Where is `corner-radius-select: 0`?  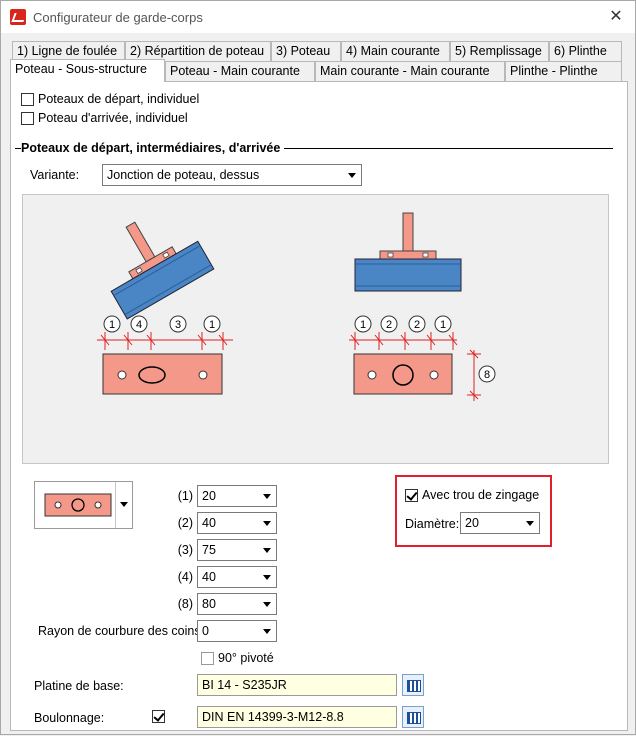 corner-radius-select: 0 is located at coordinates (237, 631).